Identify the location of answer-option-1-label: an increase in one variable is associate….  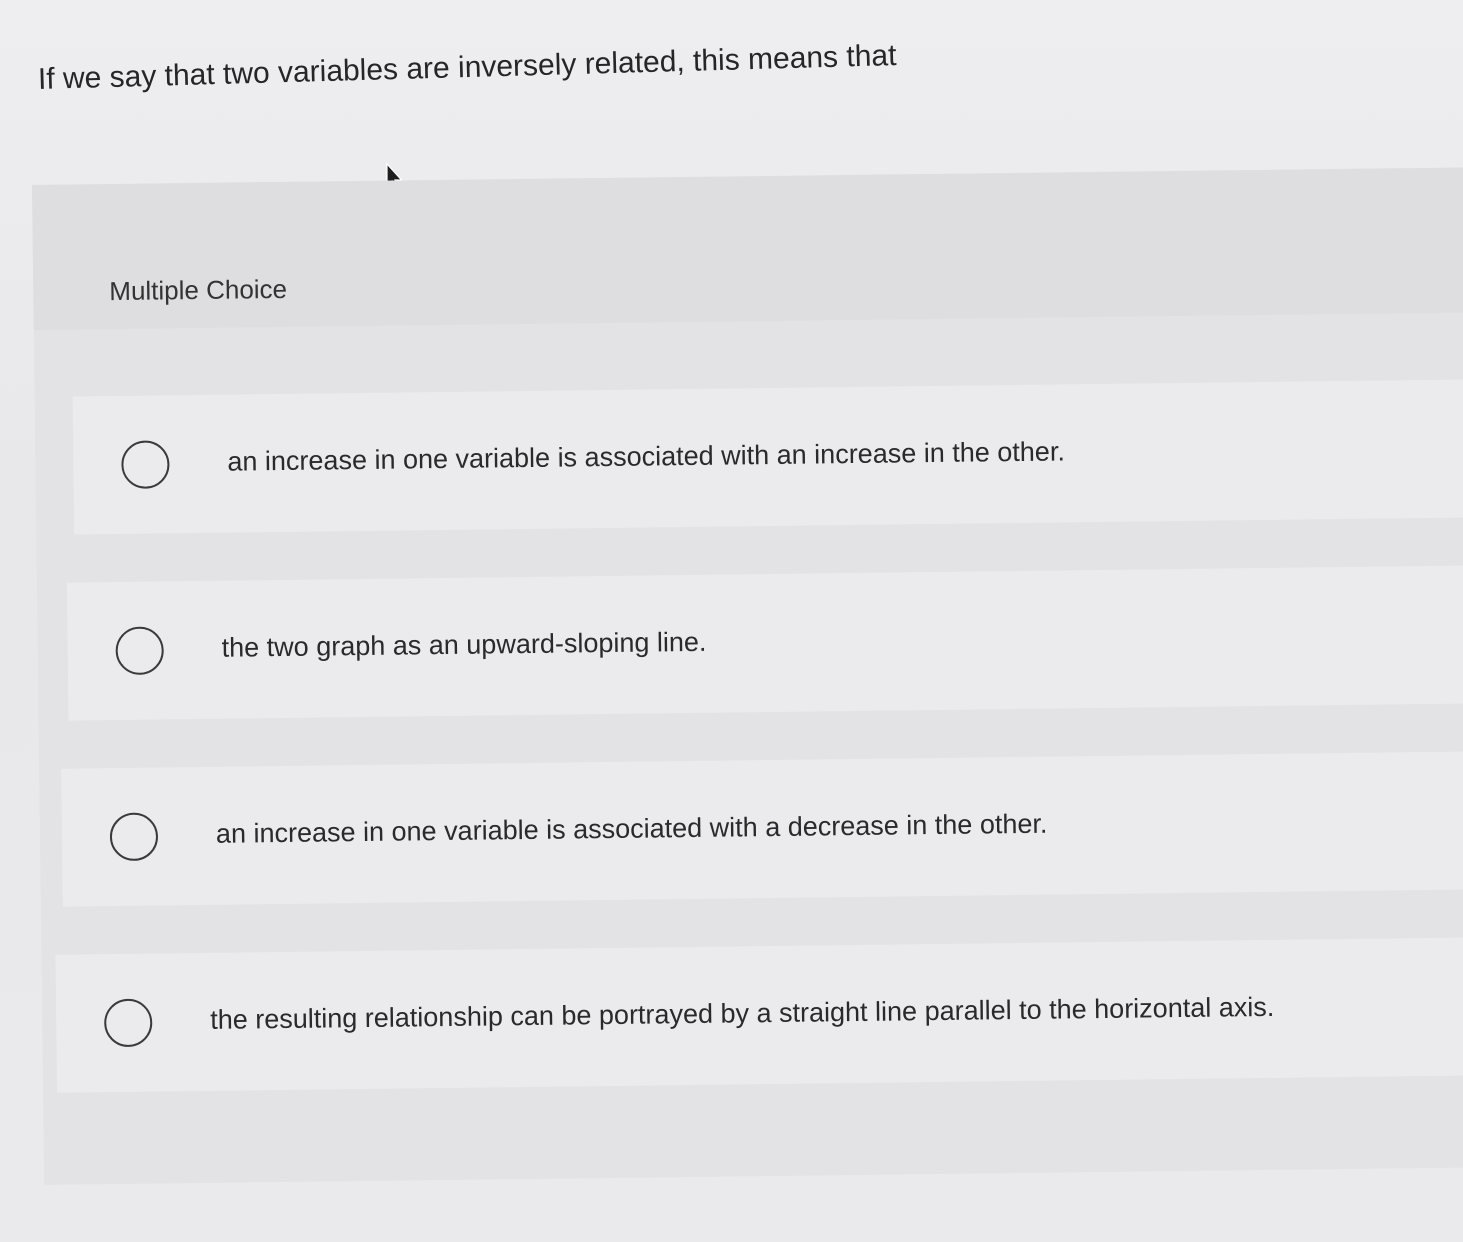
(646, 456).